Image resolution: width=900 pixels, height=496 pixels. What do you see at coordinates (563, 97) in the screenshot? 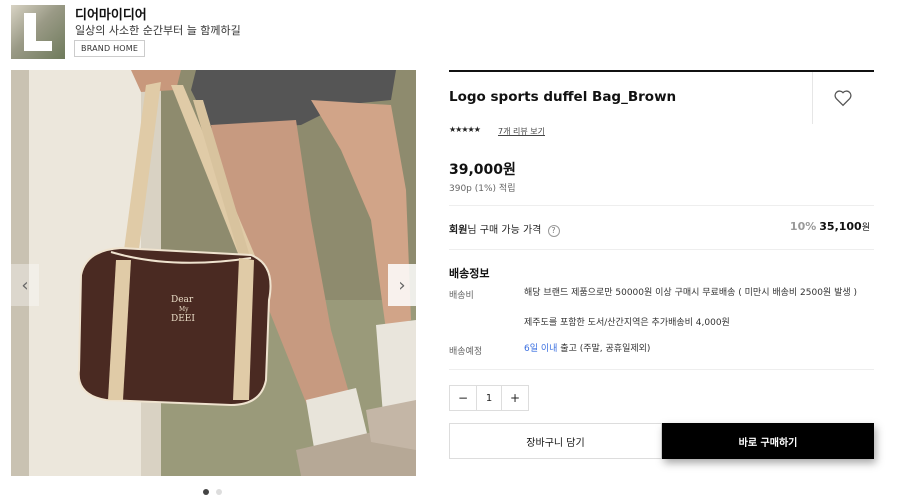
I see `product-title: Logo sports duffel Bag_Brown` at bounding box center [563, 97].